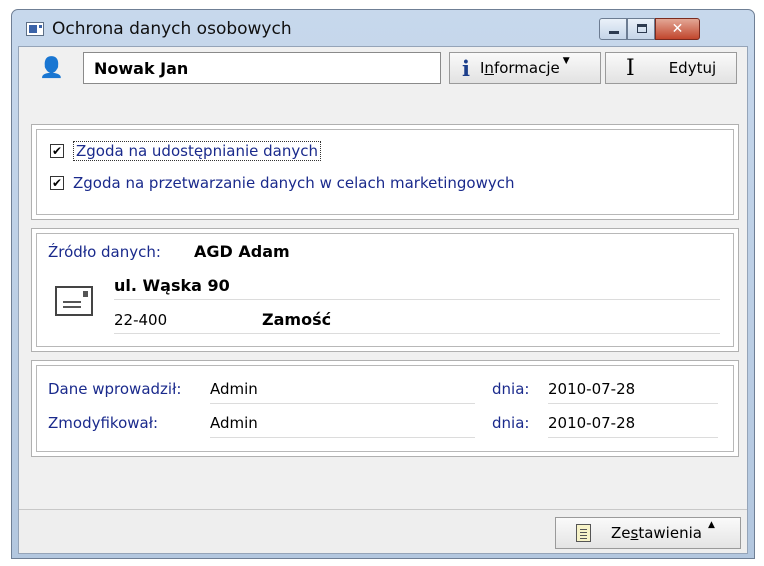 The height and width of the screenshot is (566, 764). Describe the element at coordinates (172, 29) in the screenshot. I see `window-title: Ochrona danych osobowych` at that location.